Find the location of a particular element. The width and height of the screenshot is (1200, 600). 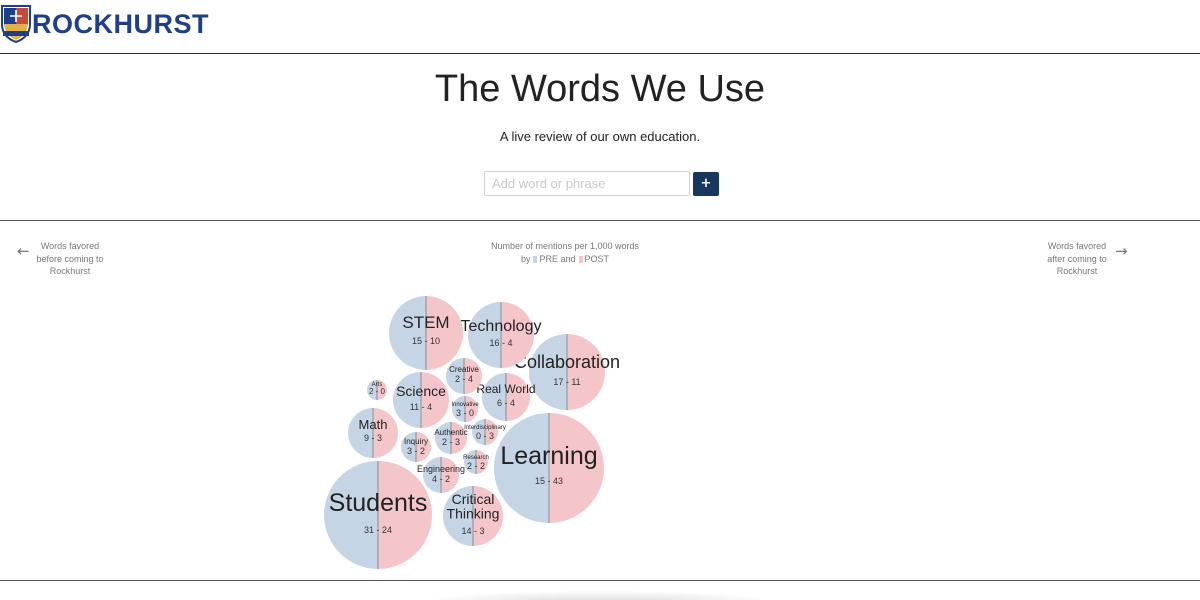

bubble-count-label: 16 - 4 is located at coordinates (500, 343).